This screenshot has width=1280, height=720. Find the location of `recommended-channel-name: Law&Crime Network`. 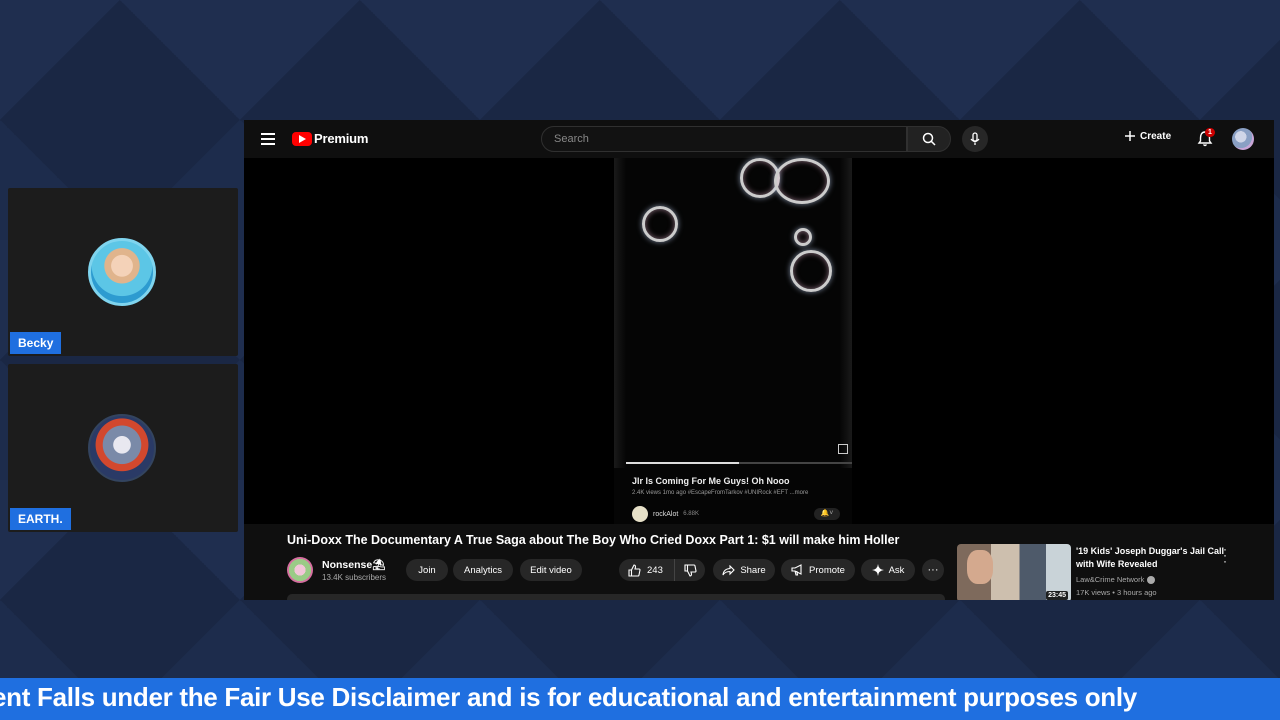

recommended-channel-name: Law&Crime Network is located at coordinates (1110, 579).